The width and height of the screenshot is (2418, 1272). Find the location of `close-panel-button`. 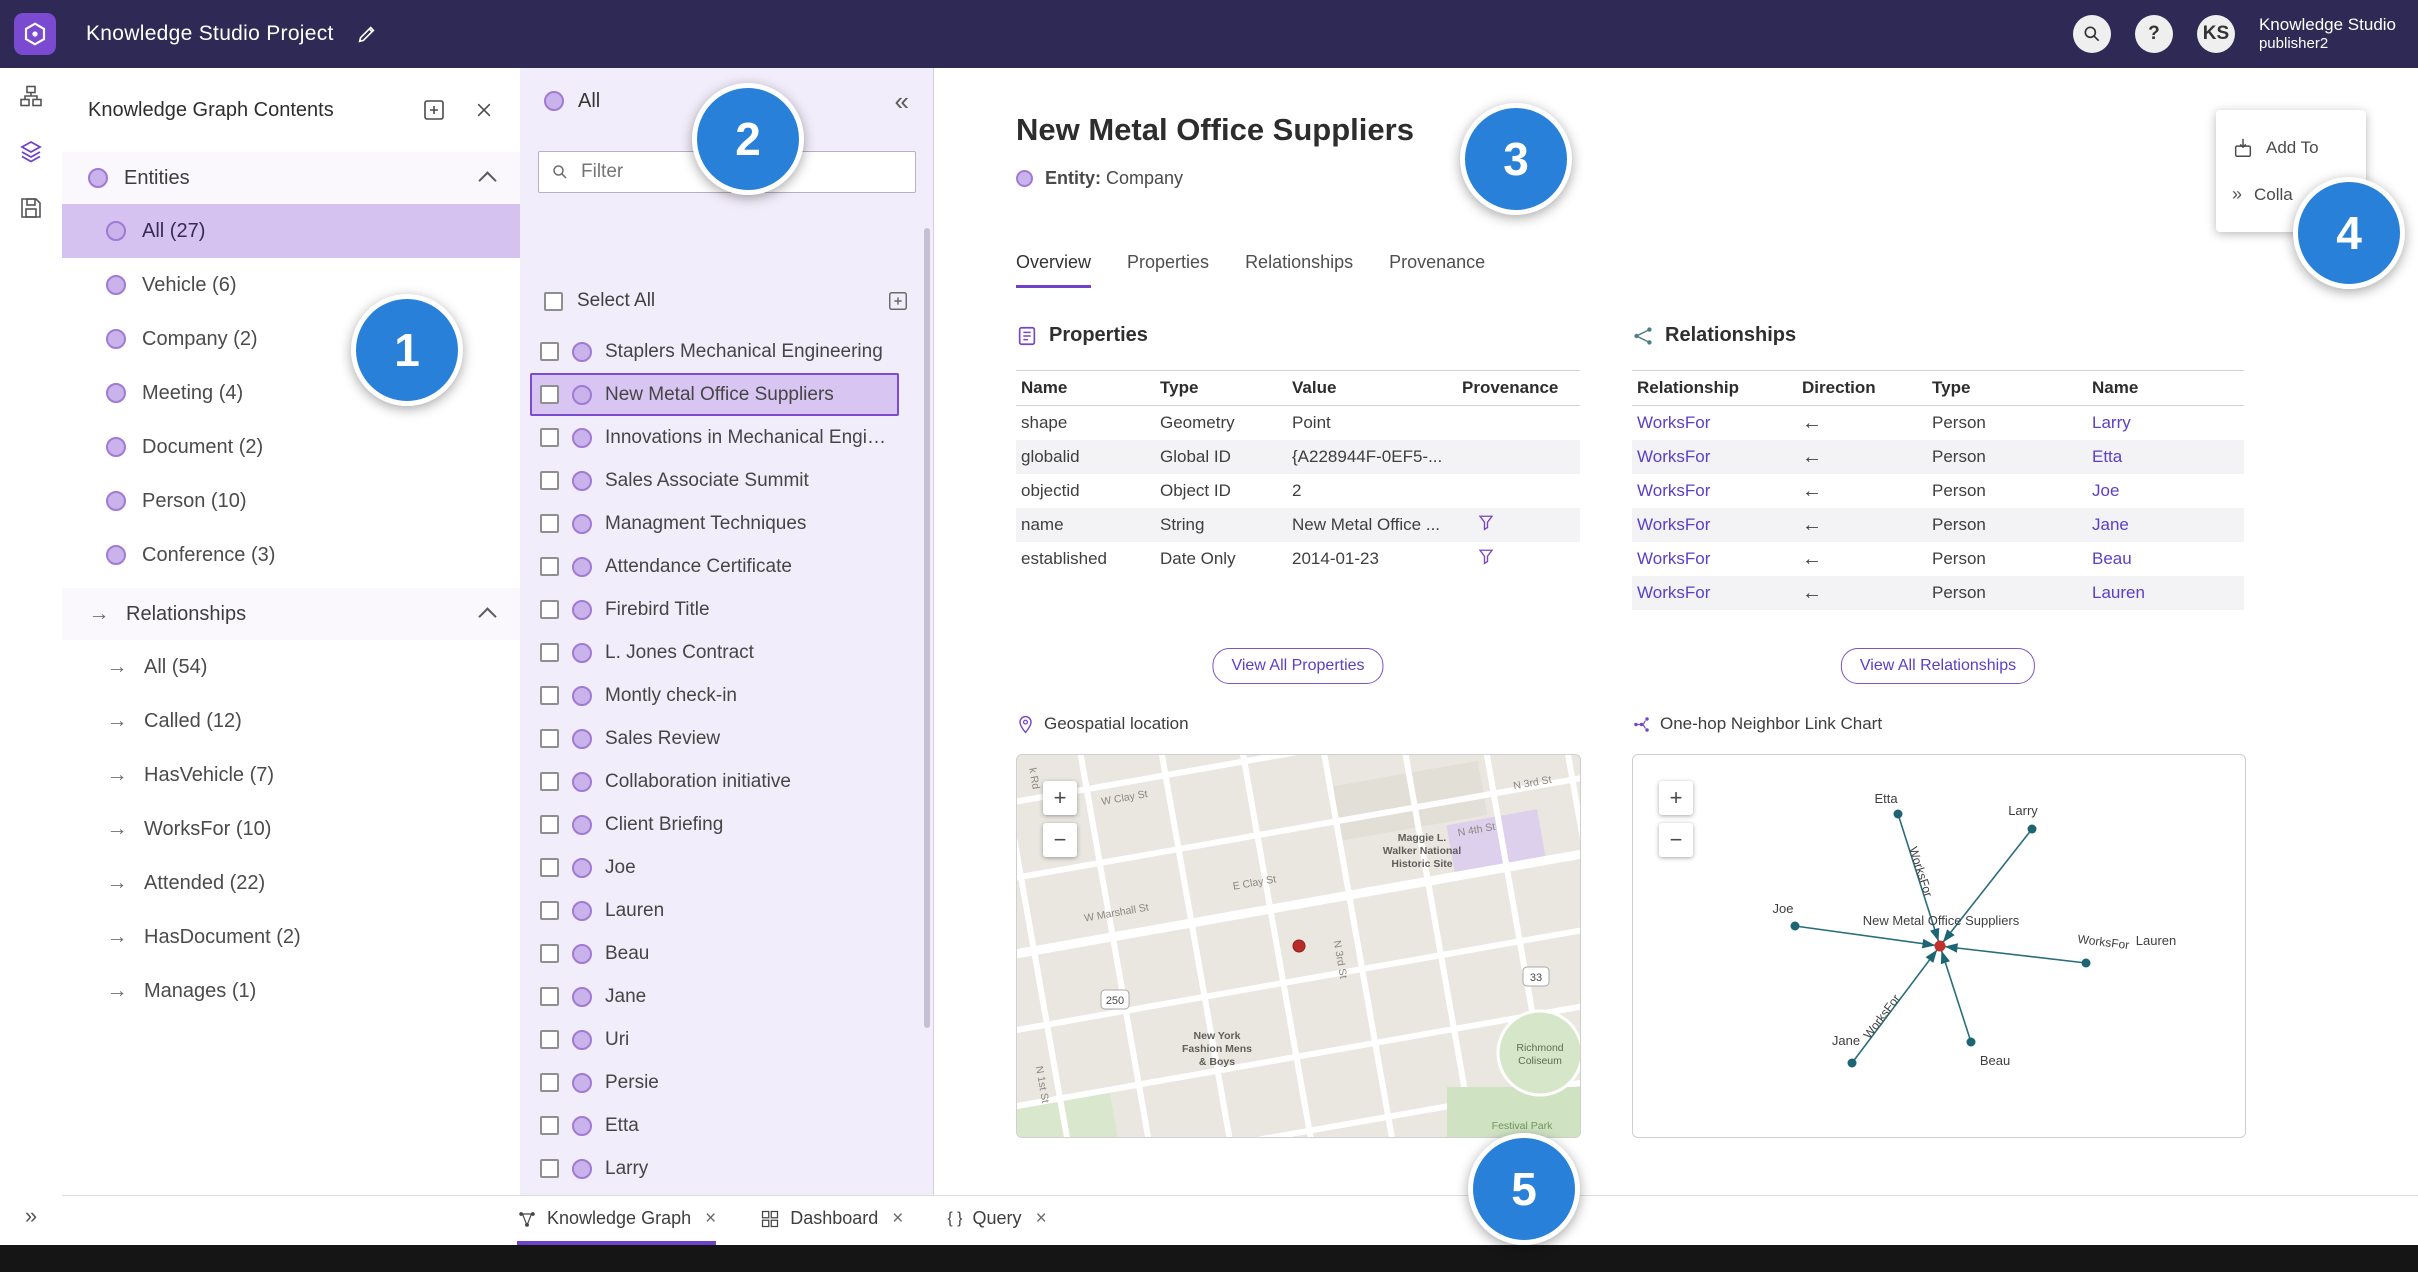

close-panel-button is located at coordinates (484, 110).